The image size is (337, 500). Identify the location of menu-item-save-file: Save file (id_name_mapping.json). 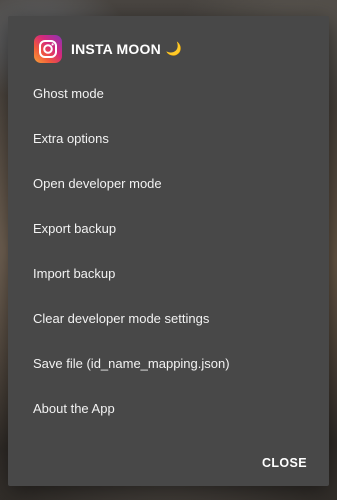
(168, 363).